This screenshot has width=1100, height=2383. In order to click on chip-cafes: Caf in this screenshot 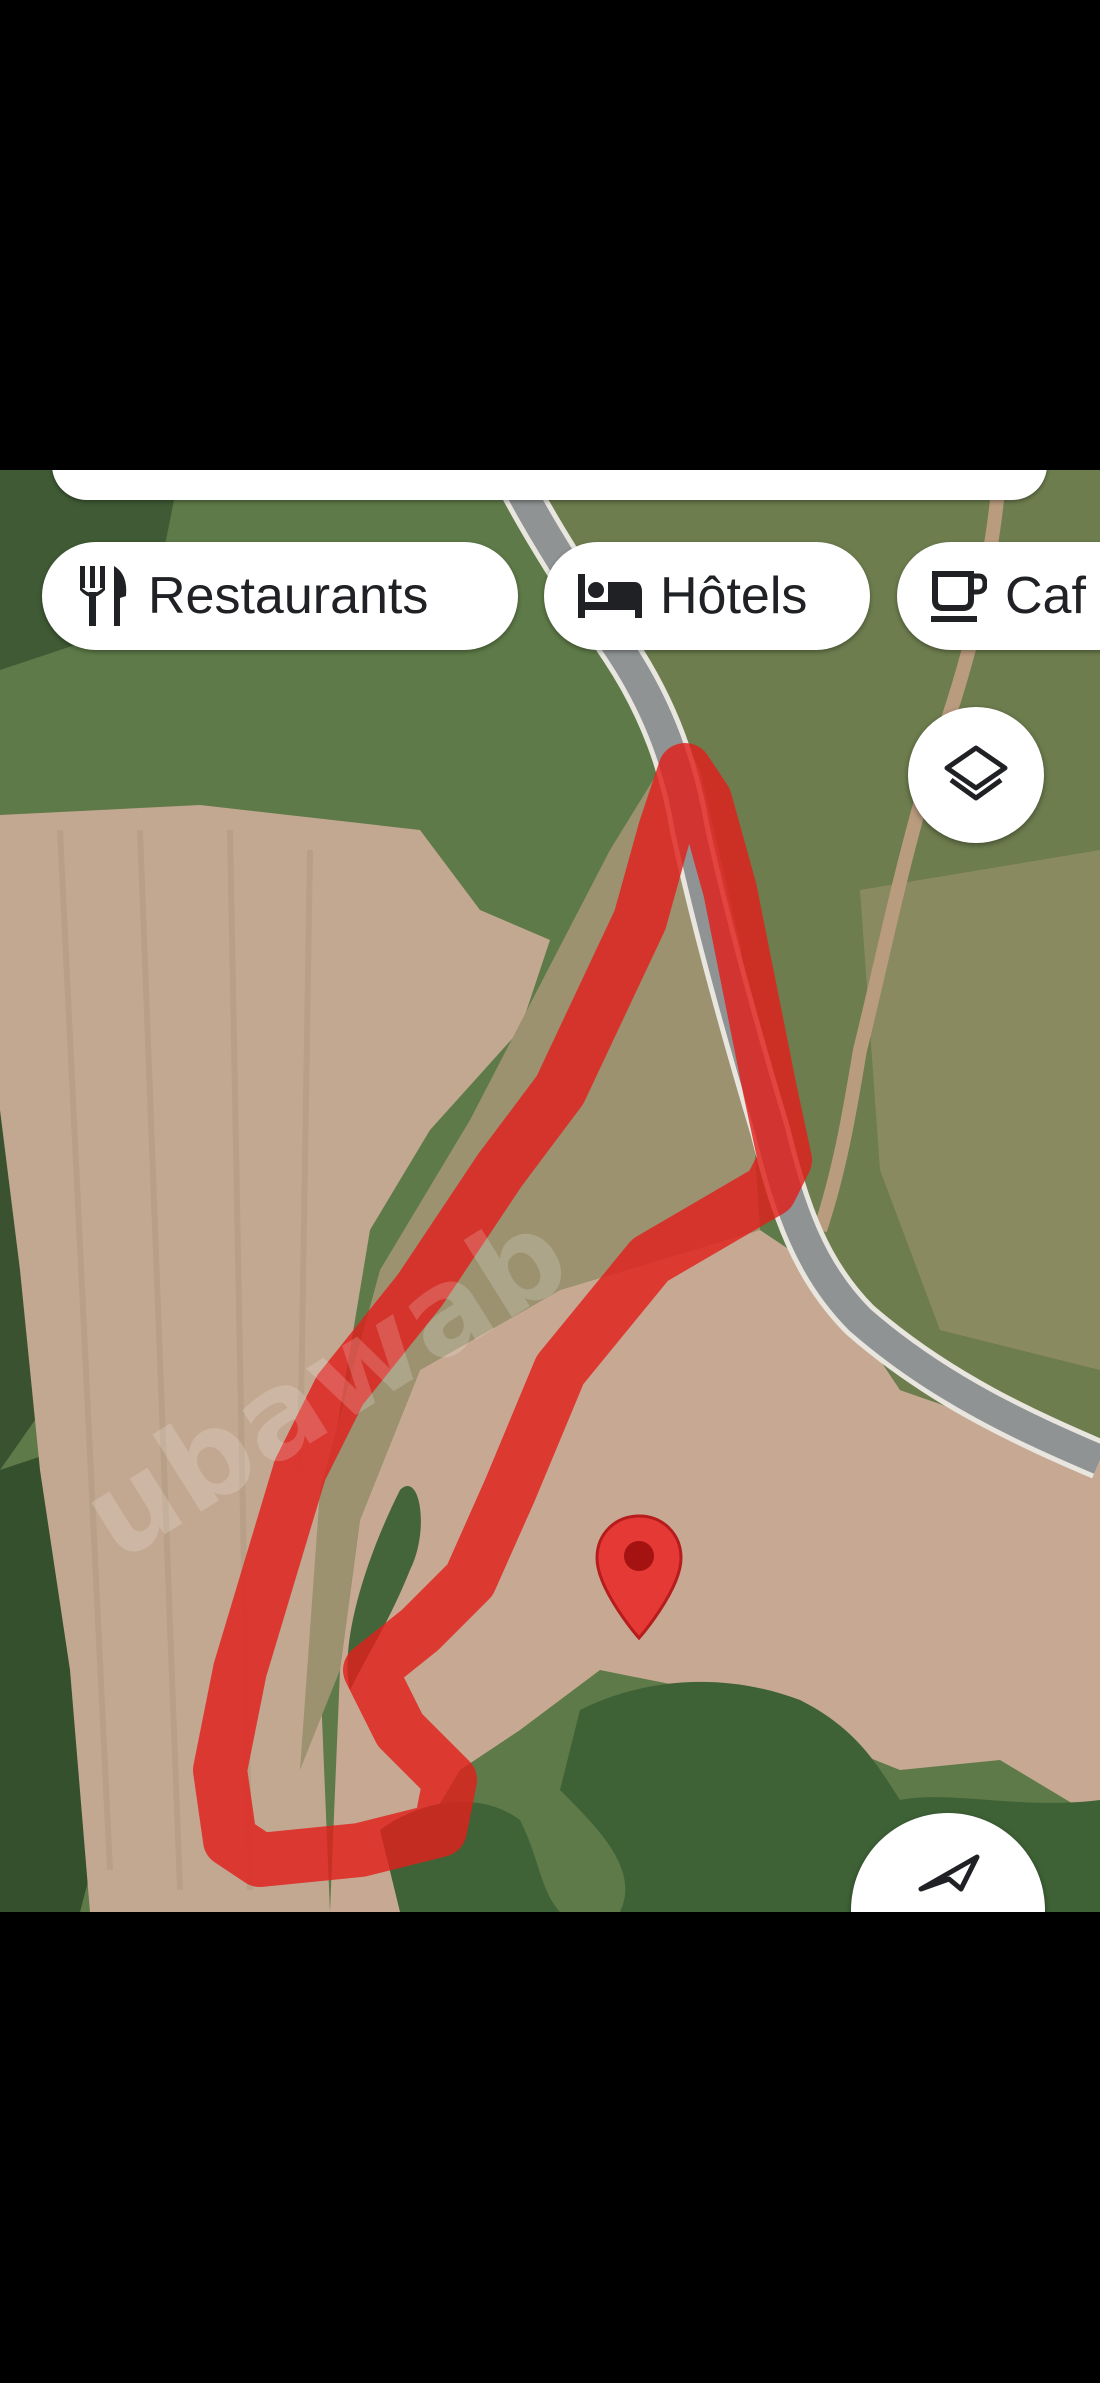, I will do `click(998, 596)`.